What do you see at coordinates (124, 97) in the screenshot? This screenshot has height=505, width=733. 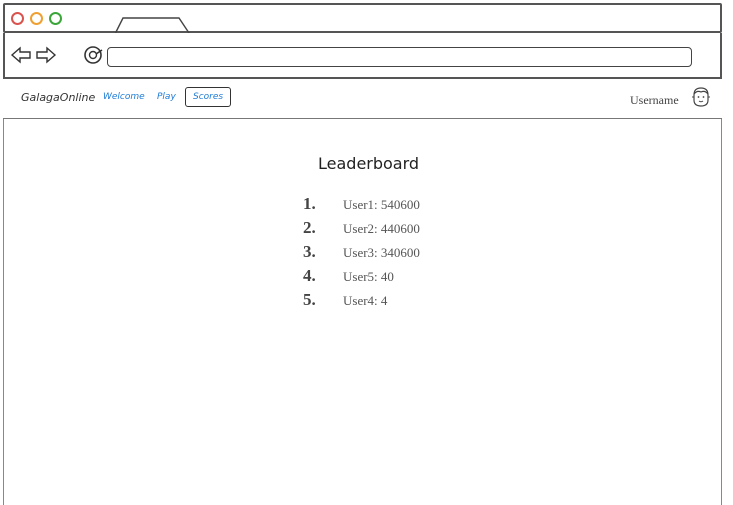 I see `nav-link-welcome: Welcome` at bounding box center [124, 97].